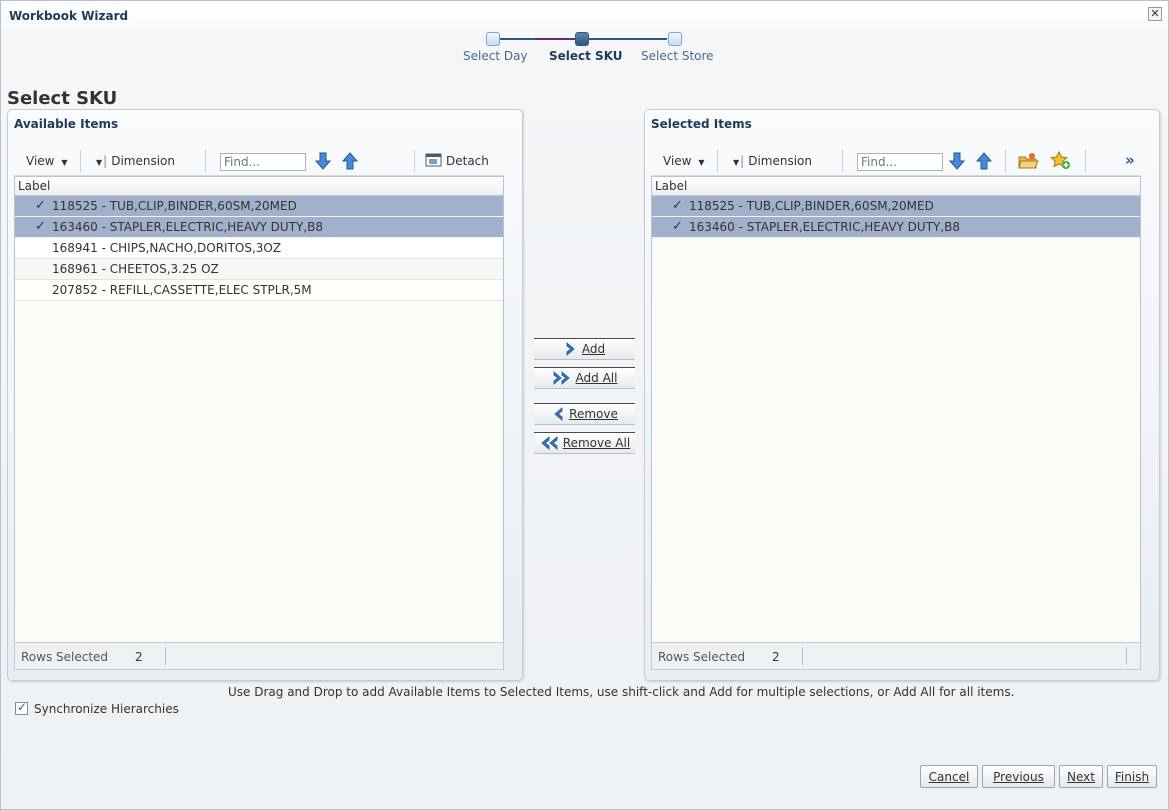 The width and height of the screenshot is (1169, 810). I want to click on remove-all-label: Remove All, so click(596, 443).